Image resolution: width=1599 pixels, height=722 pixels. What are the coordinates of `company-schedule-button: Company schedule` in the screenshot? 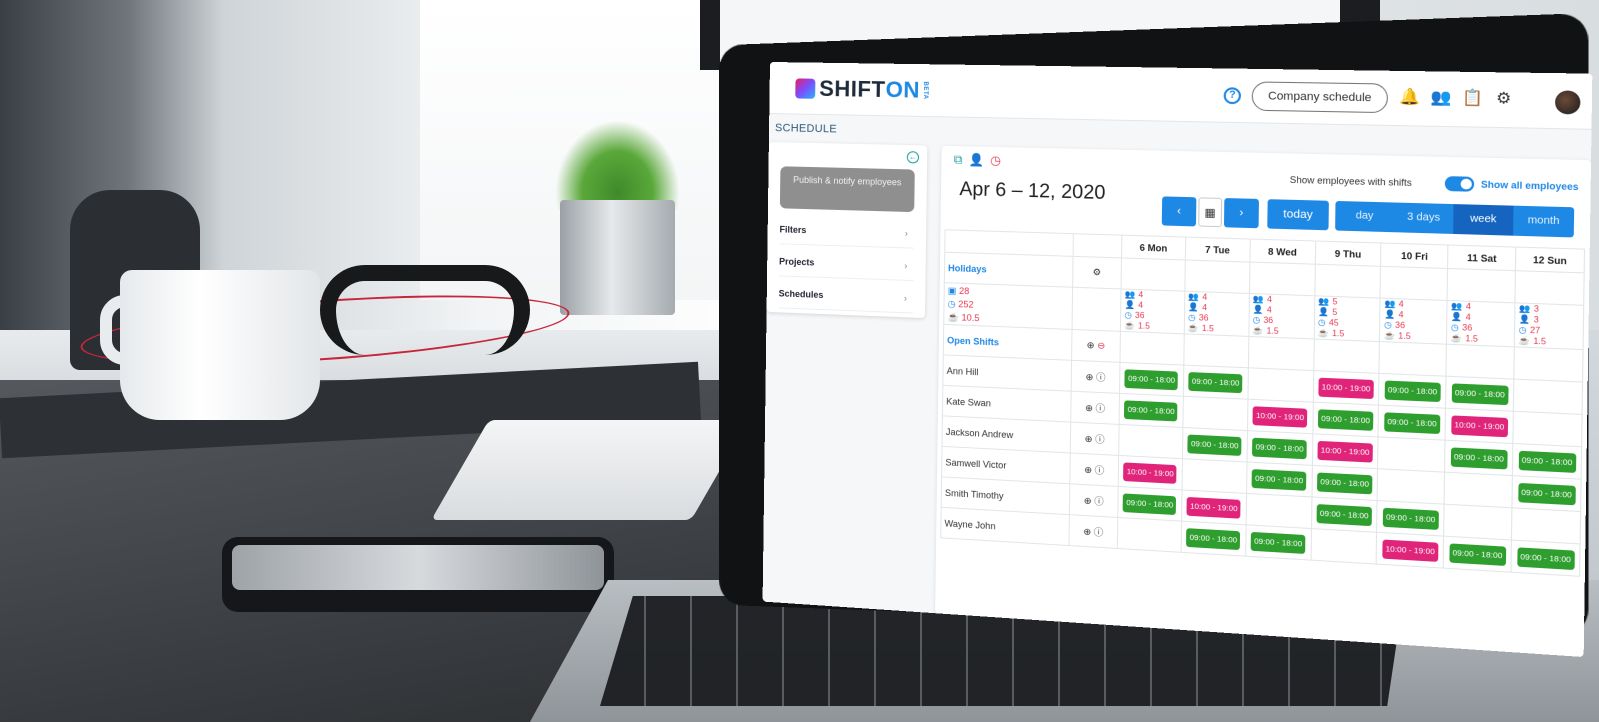 It's located at (1320, 97).